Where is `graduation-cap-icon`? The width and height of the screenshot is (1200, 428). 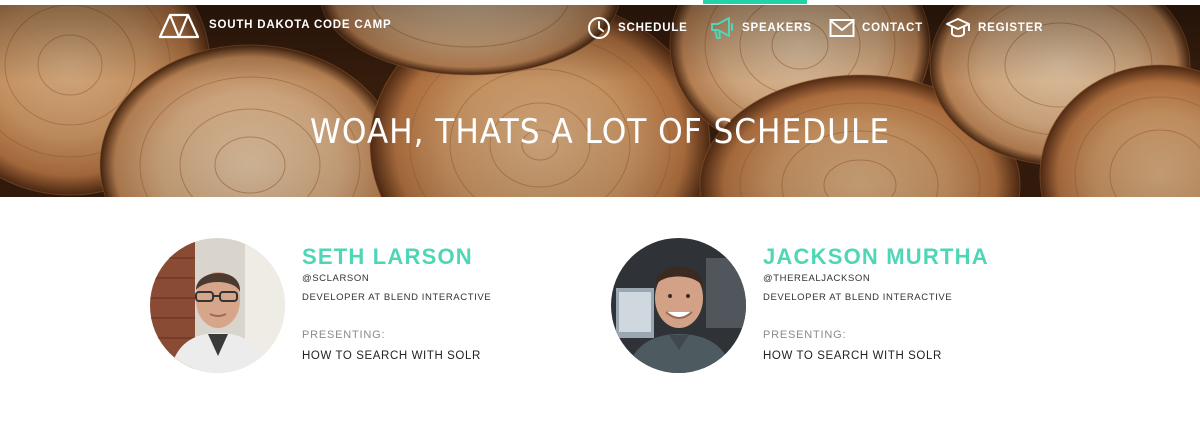
graduation-cap-icon is located at coordinates (958, 28).